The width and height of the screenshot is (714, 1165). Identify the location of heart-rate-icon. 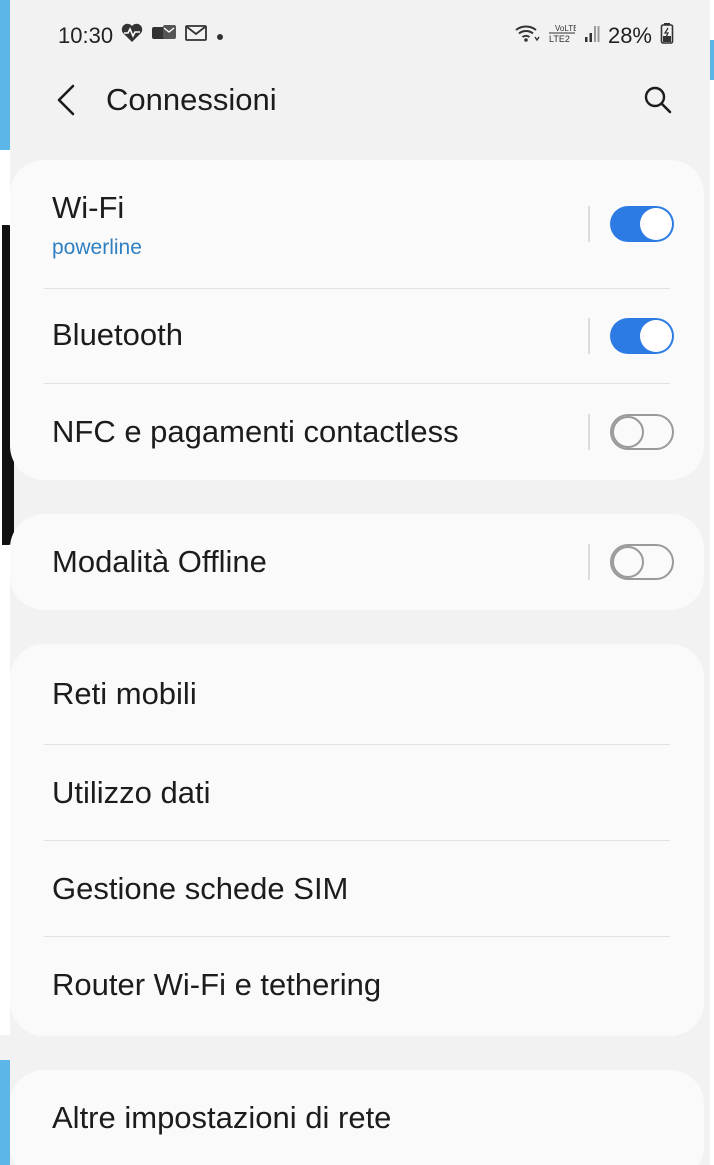
(132, 36).